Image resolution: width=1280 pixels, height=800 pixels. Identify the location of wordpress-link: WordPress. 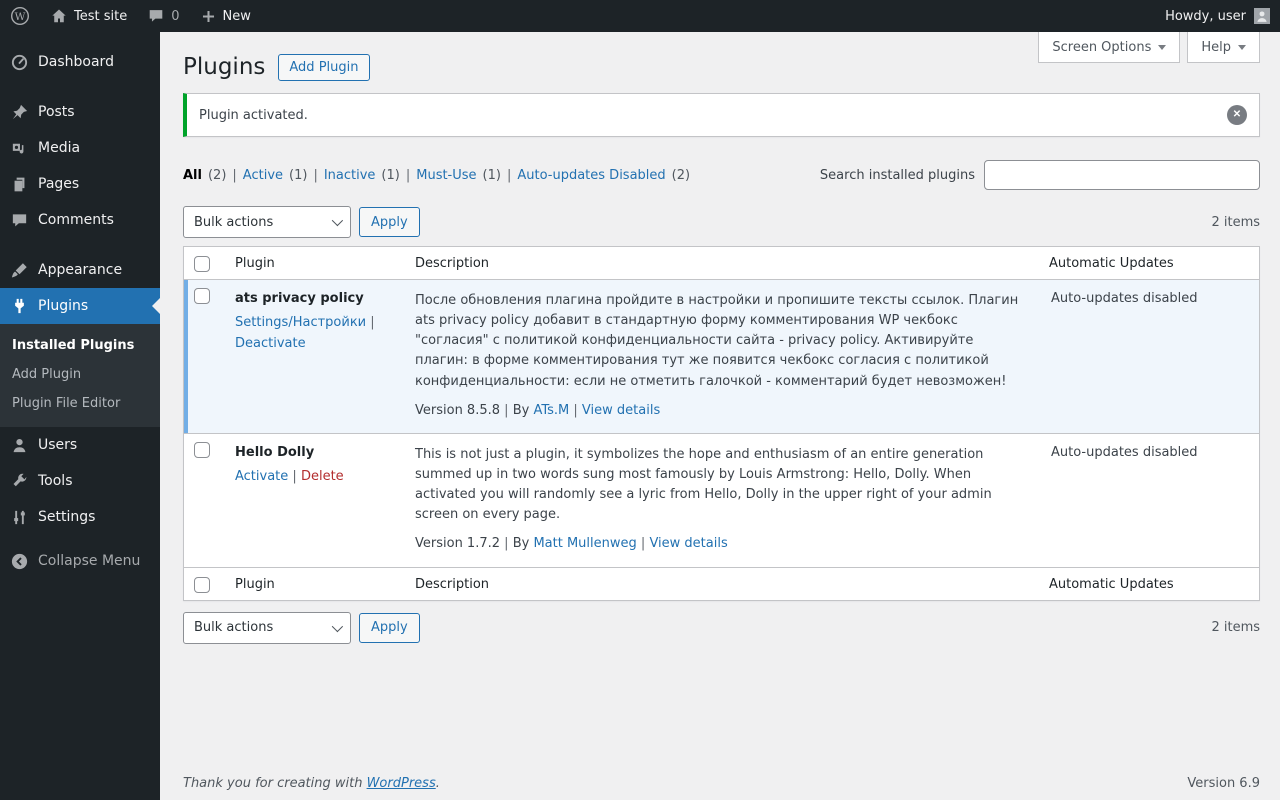
(401, 783).